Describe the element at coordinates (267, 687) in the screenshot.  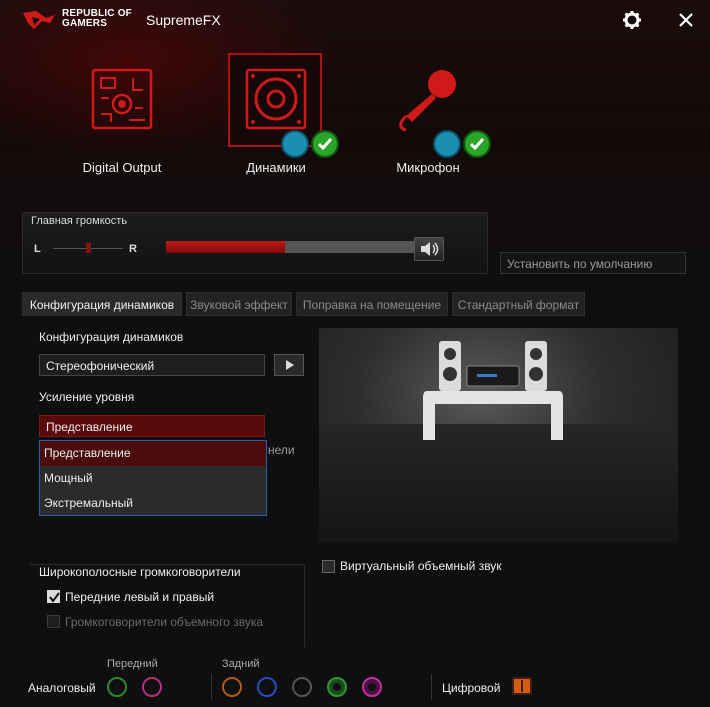
I see `rear-jack-blue` at that location.